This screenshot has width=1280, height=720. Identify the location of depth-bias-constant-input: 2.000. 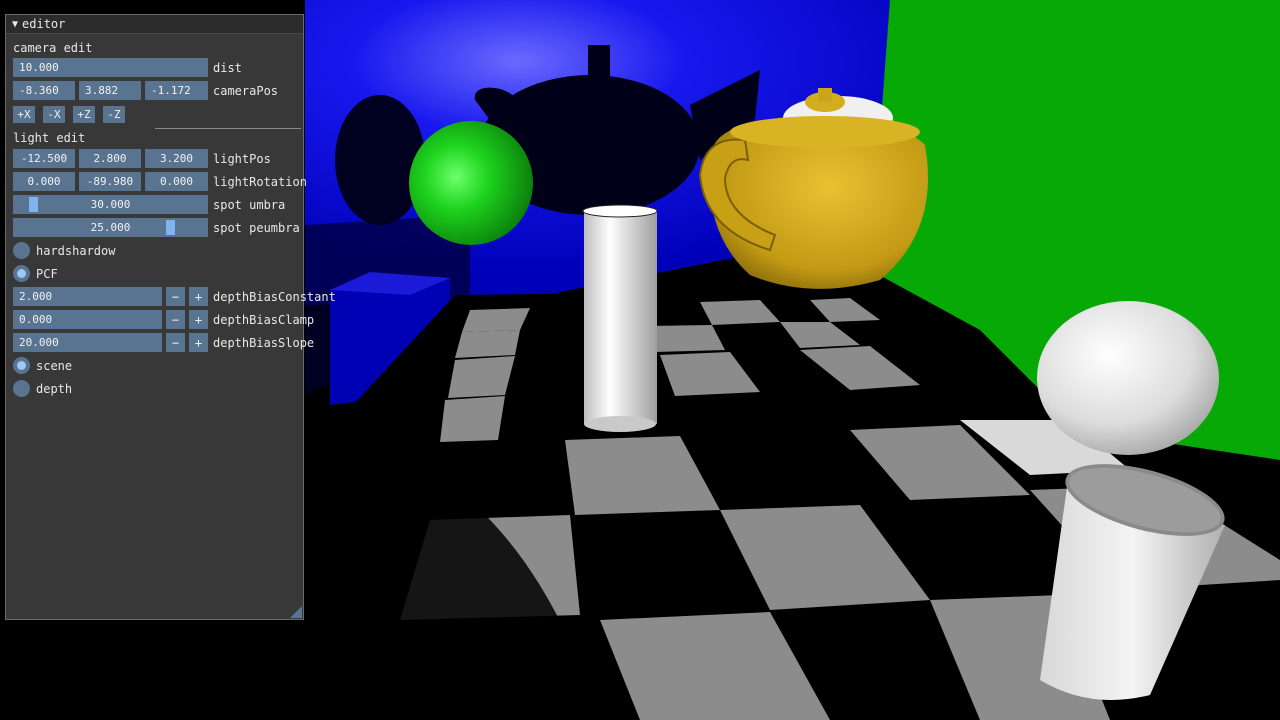
(87, 296).